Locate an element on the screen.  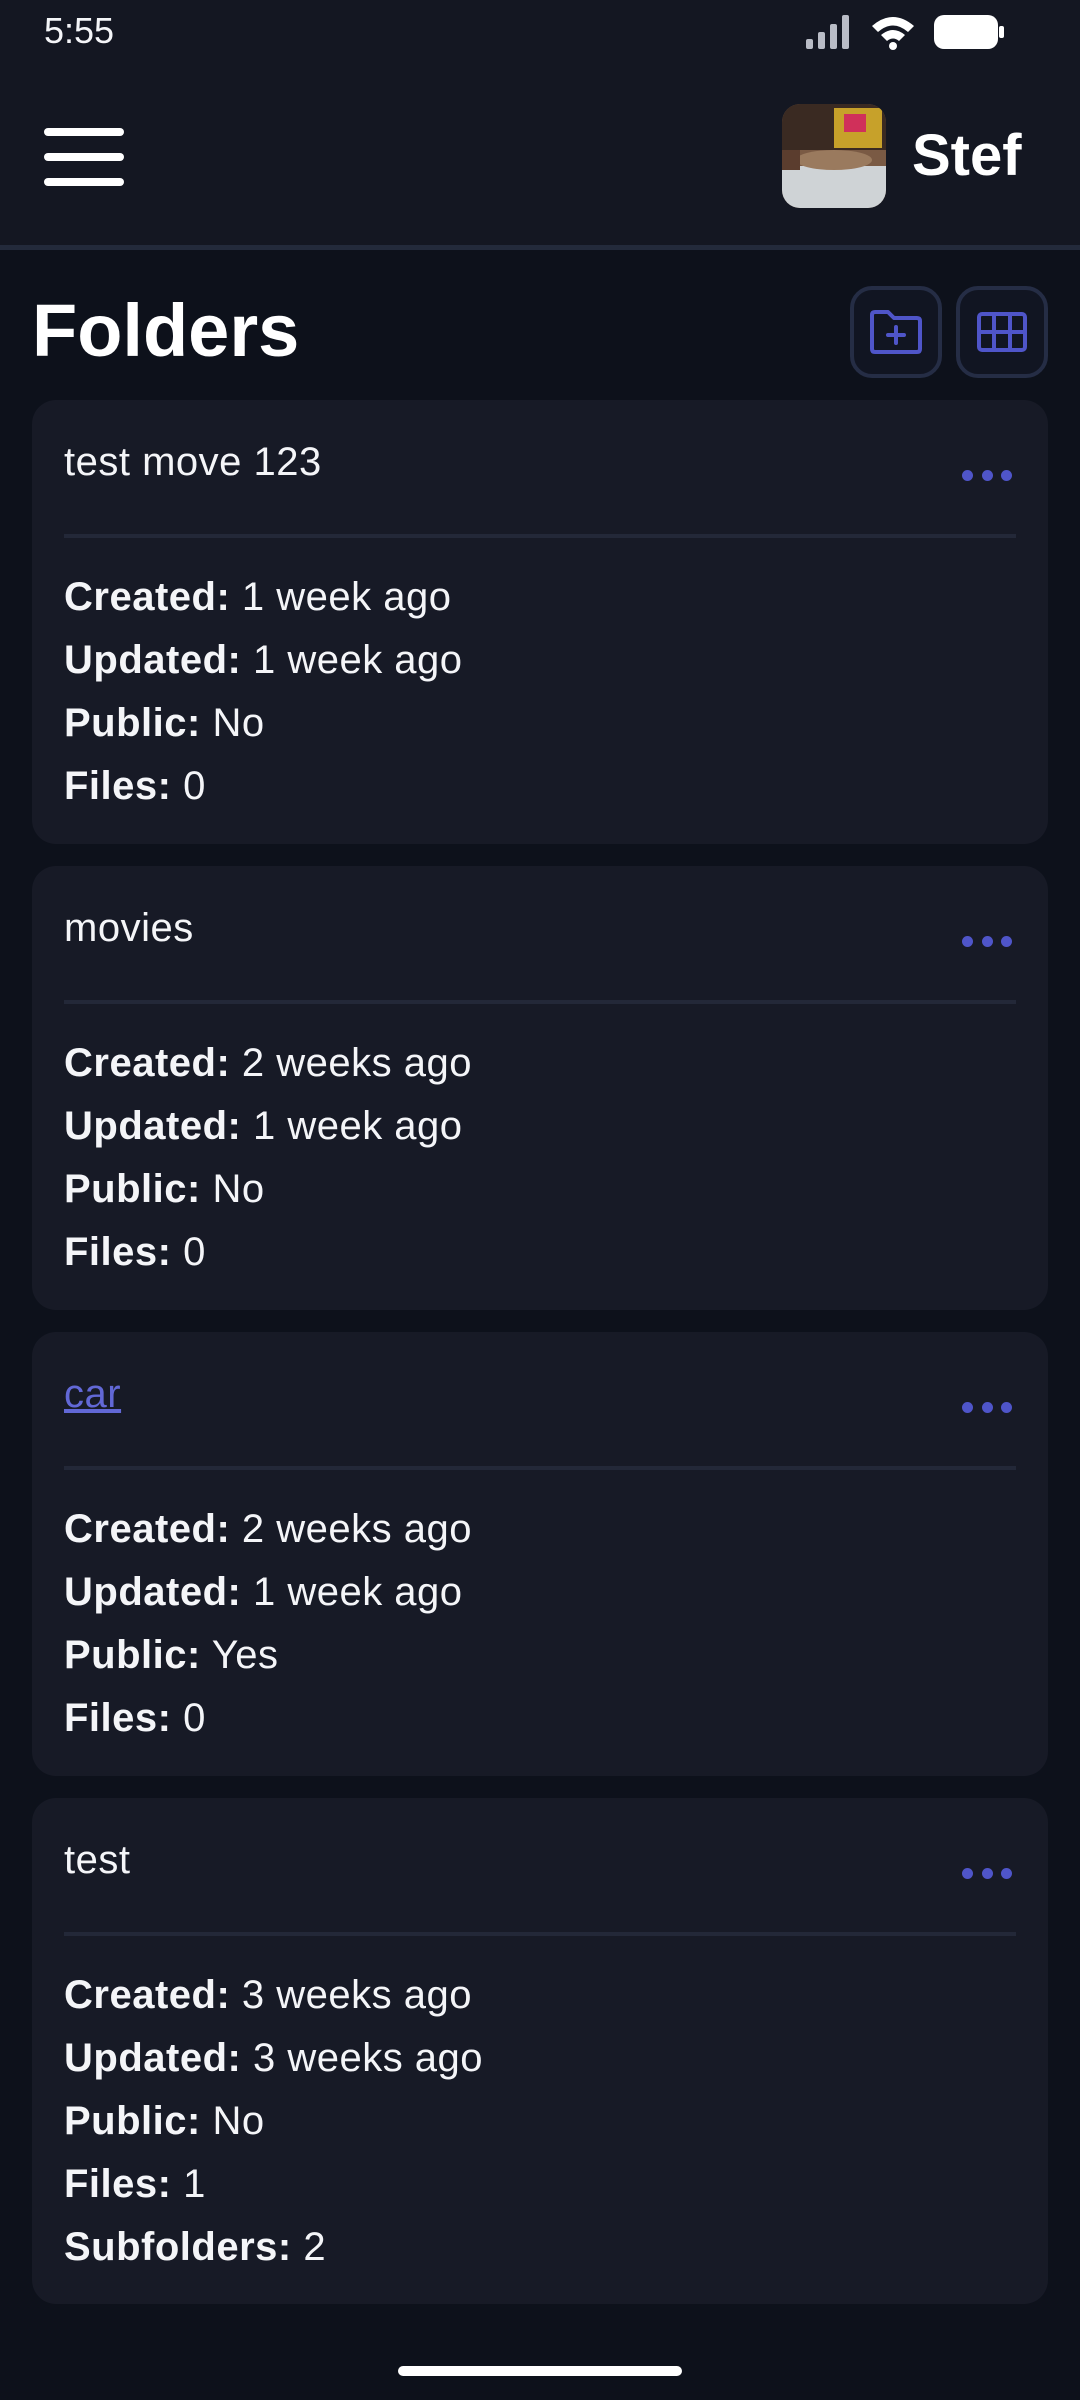
created-row: Created: 3 weeks ago is located at coordinates (268, 1995).